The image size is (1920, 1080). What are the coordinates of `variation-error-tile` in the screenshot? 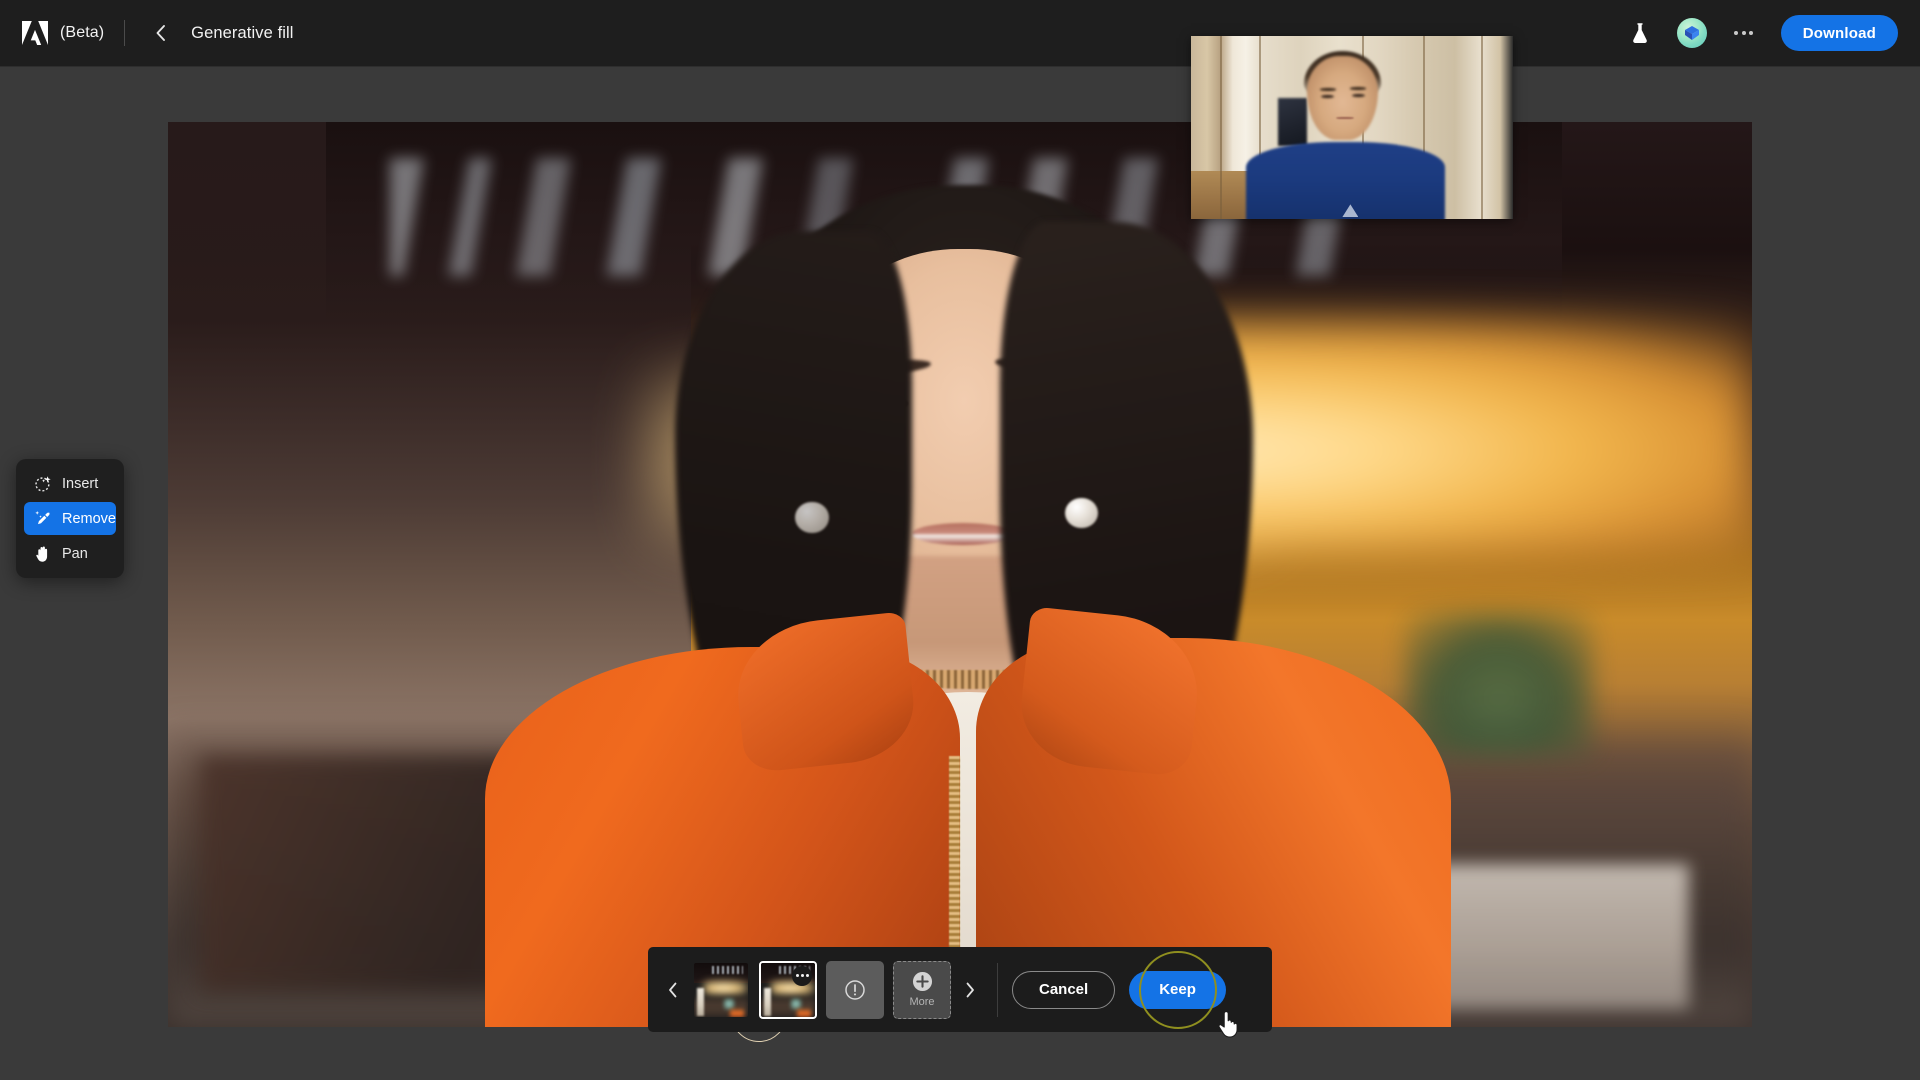 It's located at (855, 989).